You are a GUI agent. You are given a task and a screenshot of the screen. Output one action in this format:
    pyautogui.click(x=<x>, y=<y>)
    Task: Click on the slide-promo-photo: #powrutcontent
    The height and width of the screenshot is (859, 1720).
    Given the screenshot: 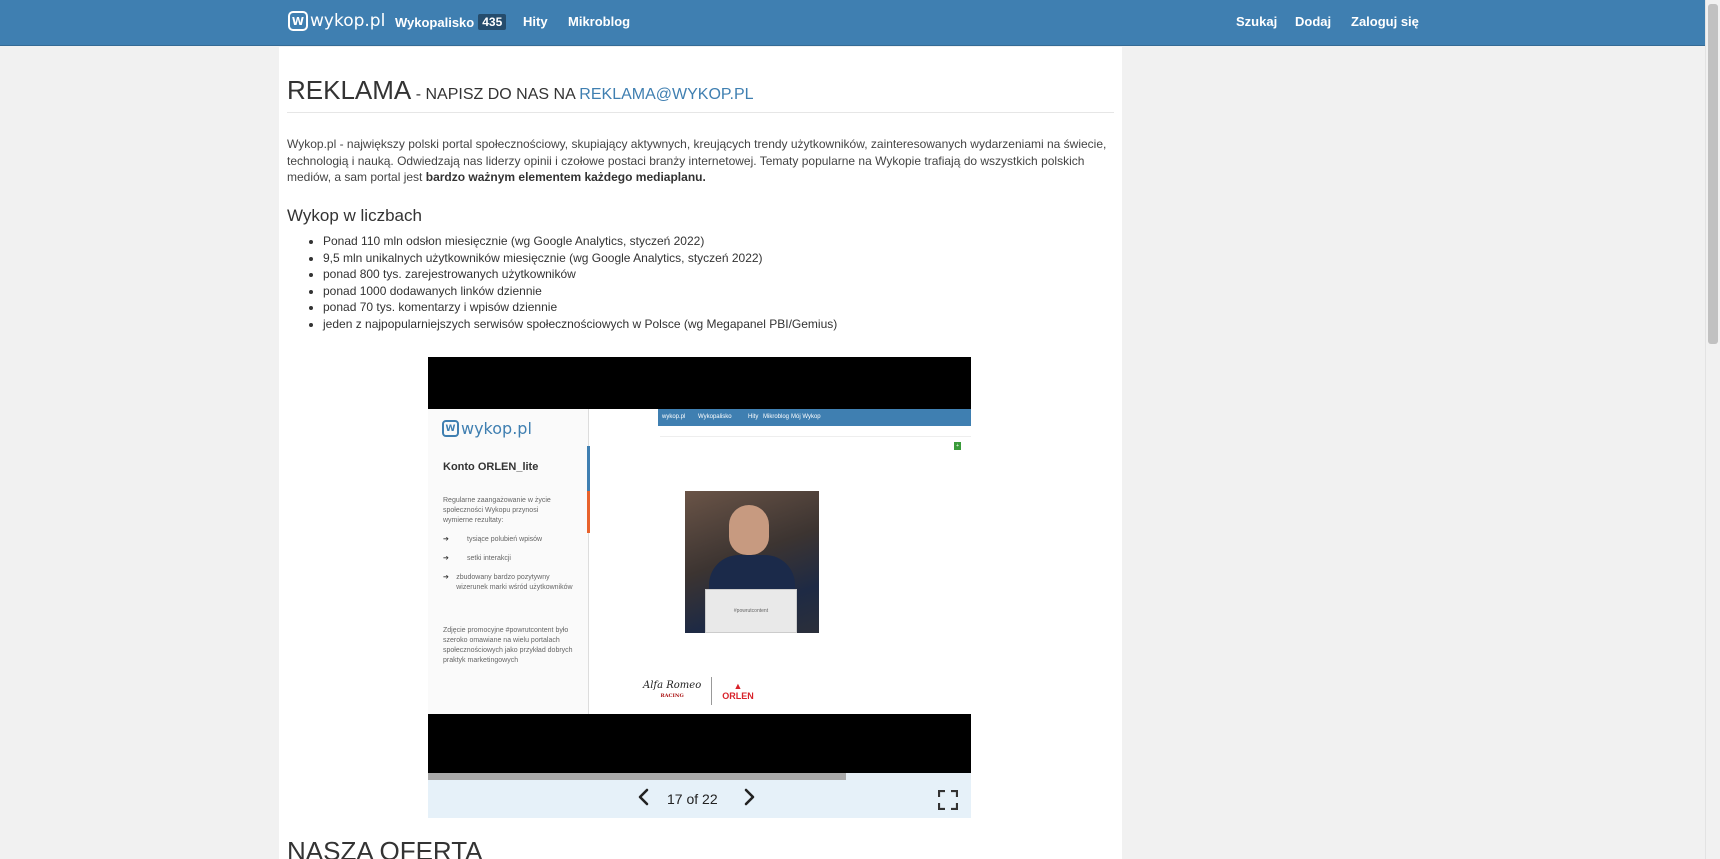 What is the action you would take?
    pyautogui.click(x=752, y=562)
    